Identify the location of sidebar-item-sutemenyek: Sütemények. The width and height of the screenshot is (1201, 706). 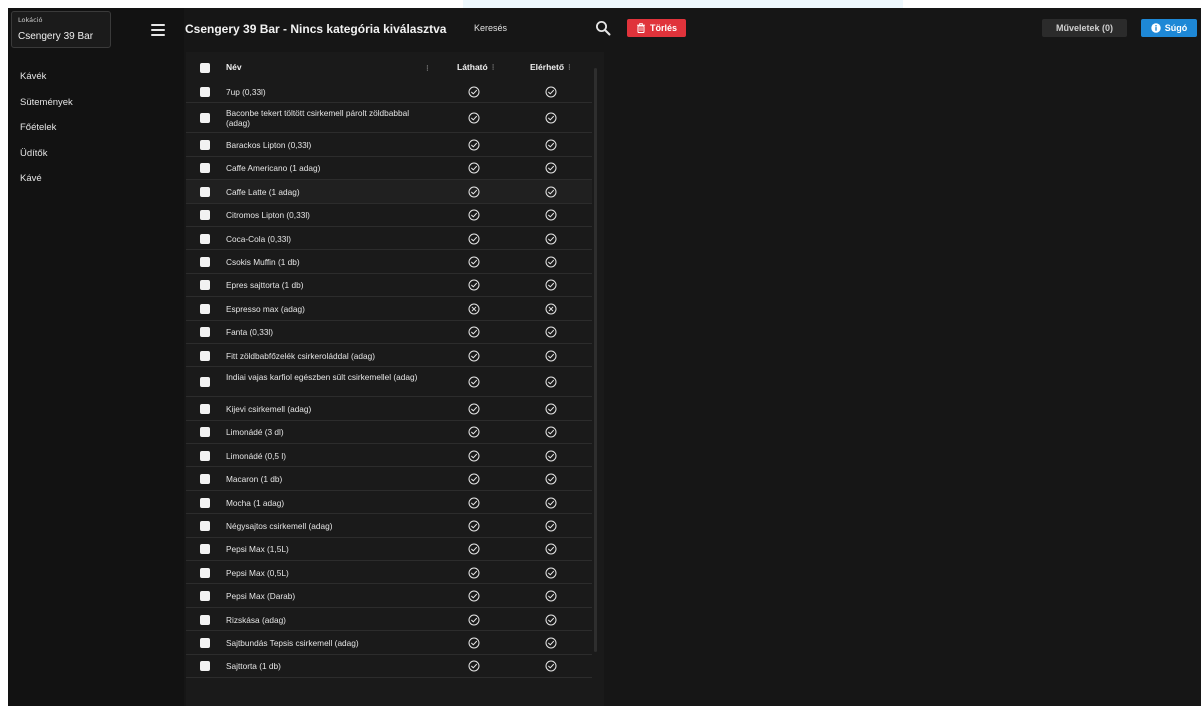
(96, 108).